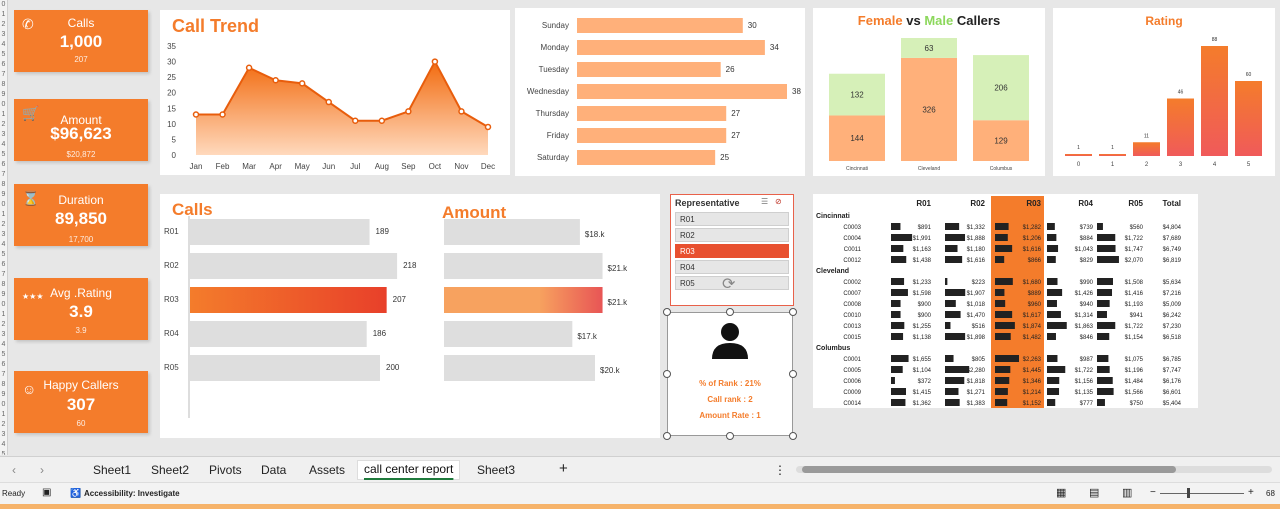 This screenshot has width=1280, height=509. I want to click on sheet-tab: Sheet3, so click(496, 470).